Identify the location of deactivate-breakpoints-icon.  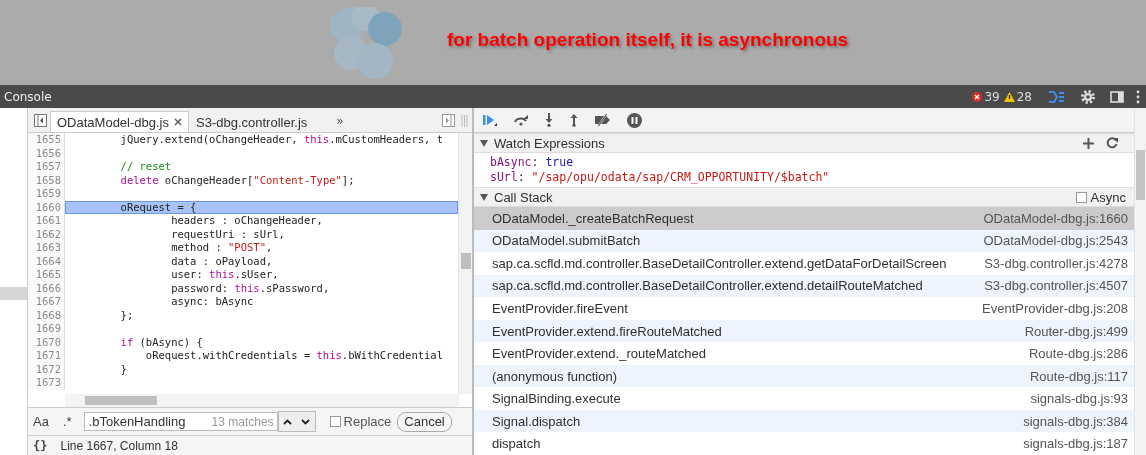
(603, 120).